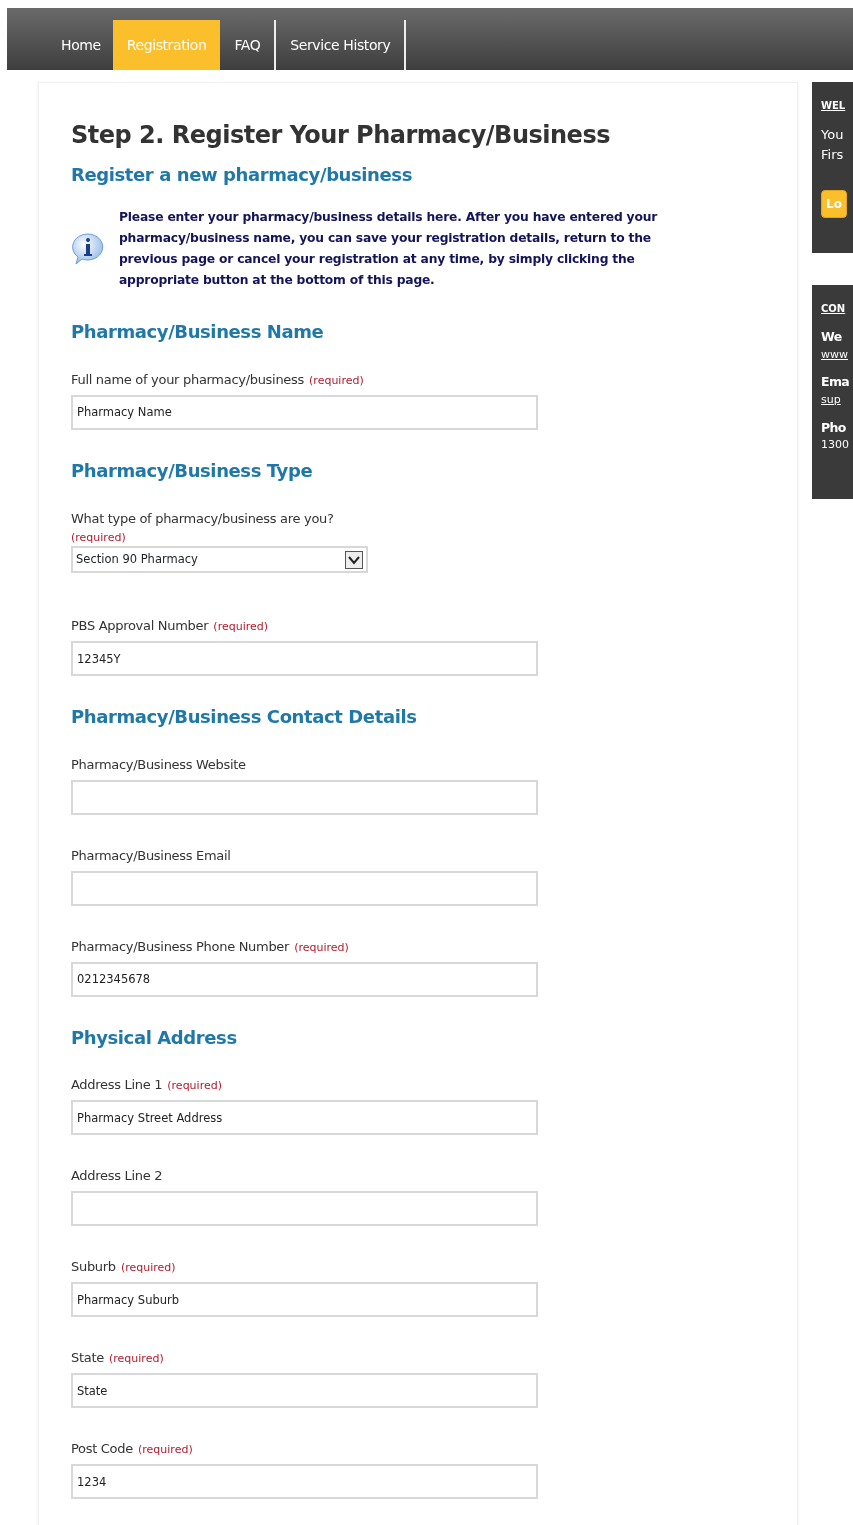  Describe the element at coordinates (304, 659) in the screenshot. I see `input-field: 12345Y` at that location.